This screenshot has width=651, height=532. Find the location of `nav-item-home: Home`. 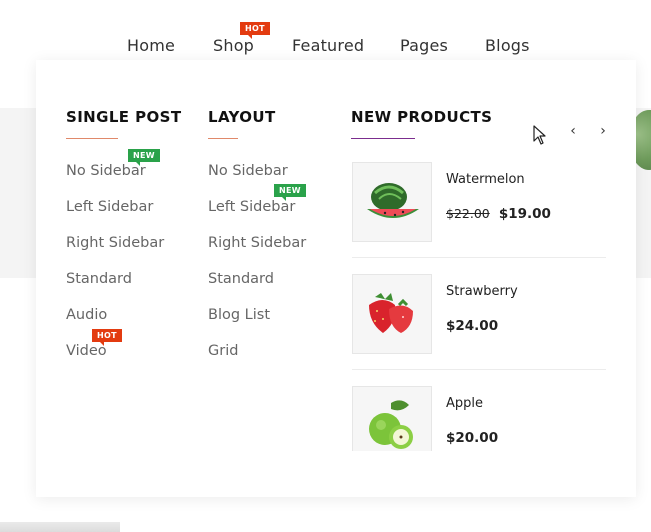

nav-item-home: Home is located at coordinates (151, 45).